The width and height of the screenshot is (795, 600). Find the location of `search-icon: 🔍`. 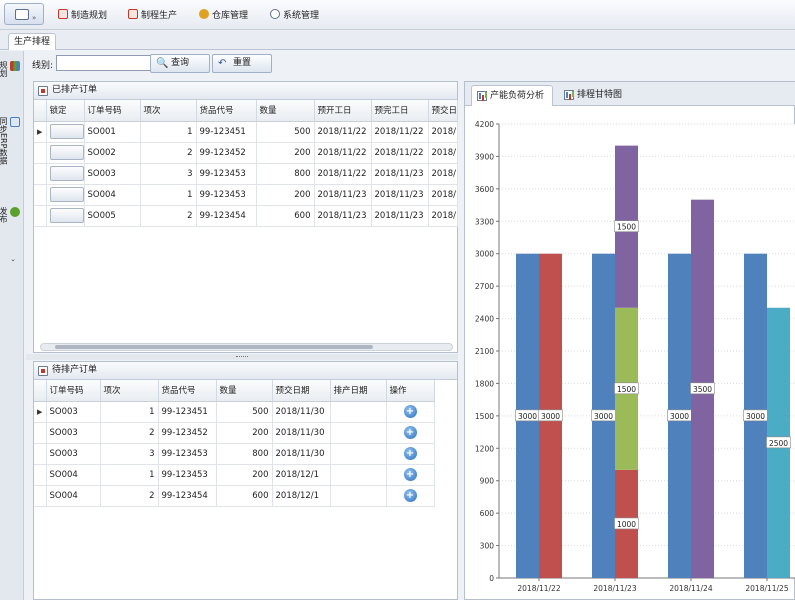

search-icon: 🔍 is located at coordinates (162, 63).